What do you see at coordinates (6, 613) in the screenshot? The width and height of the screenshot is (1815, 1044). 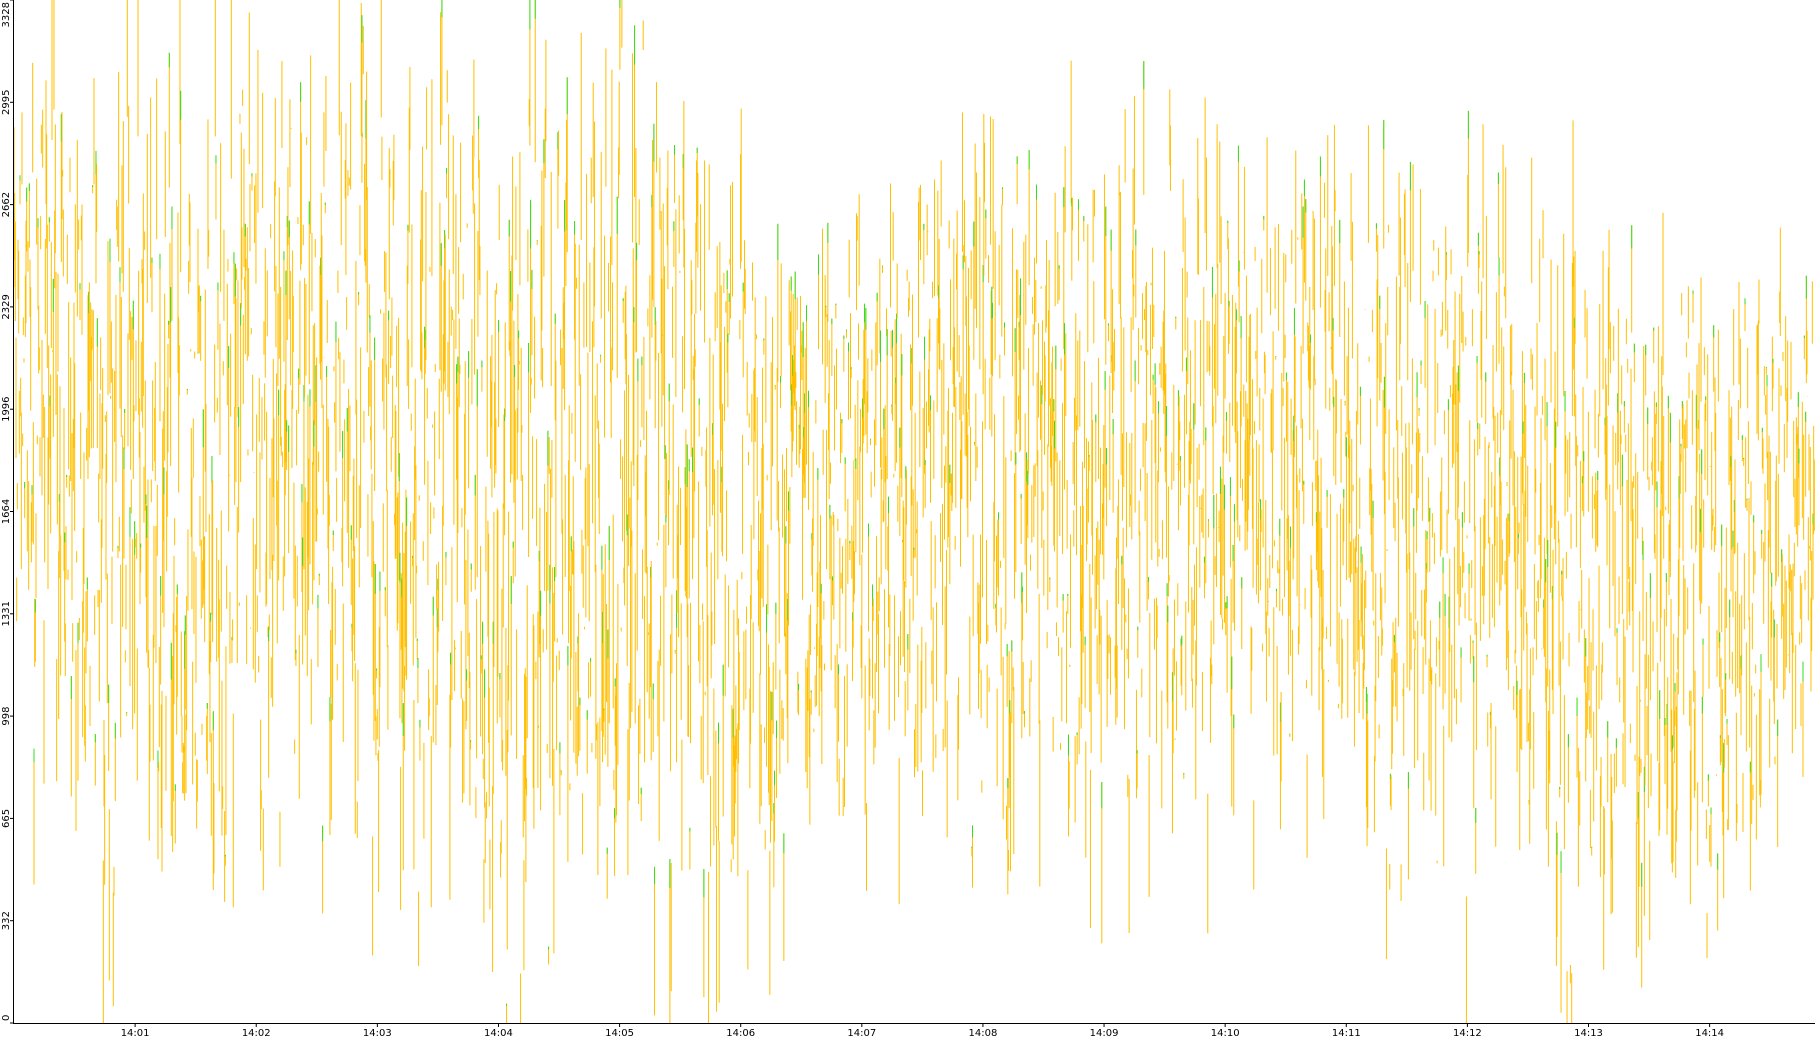 I see `y-tick-label: 1331` at bounding box center [6, 613].